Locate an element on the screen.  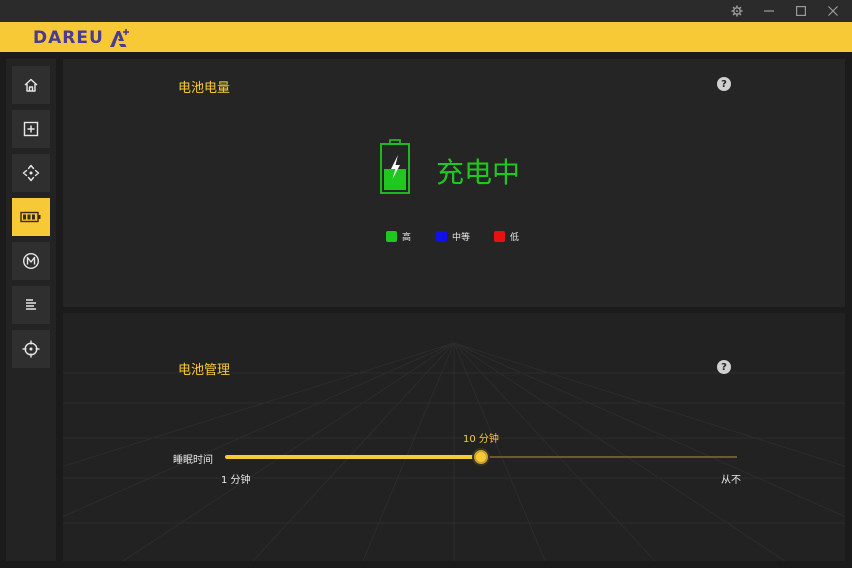
sidebar-item-macro is located at coordinates (31, 261).